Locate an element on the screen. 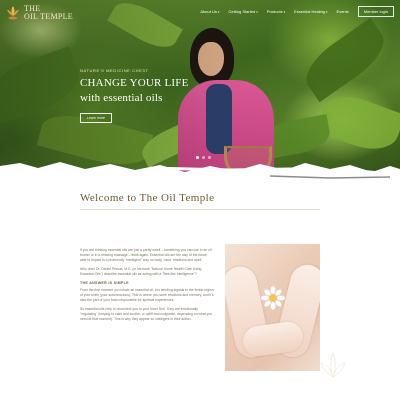 This screenshot has width=400, height=403. nav-products: Products ▾ is located at coordinates (276, 11).